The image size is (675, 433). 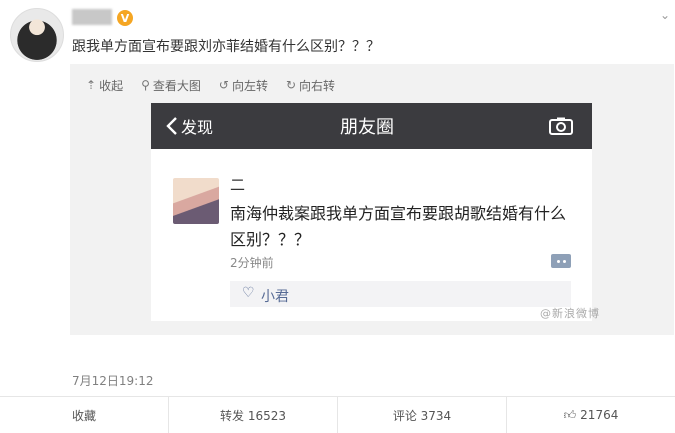 I want to click on comment-button: 评论 3734, so click(x=422, y=415).